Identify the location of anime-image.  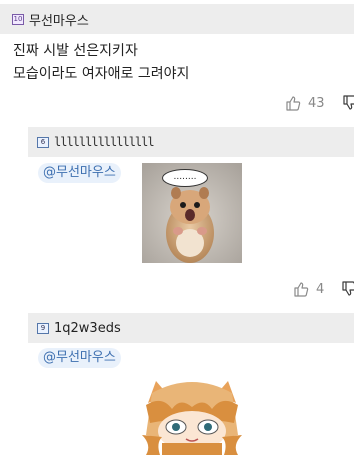
(192, 415).